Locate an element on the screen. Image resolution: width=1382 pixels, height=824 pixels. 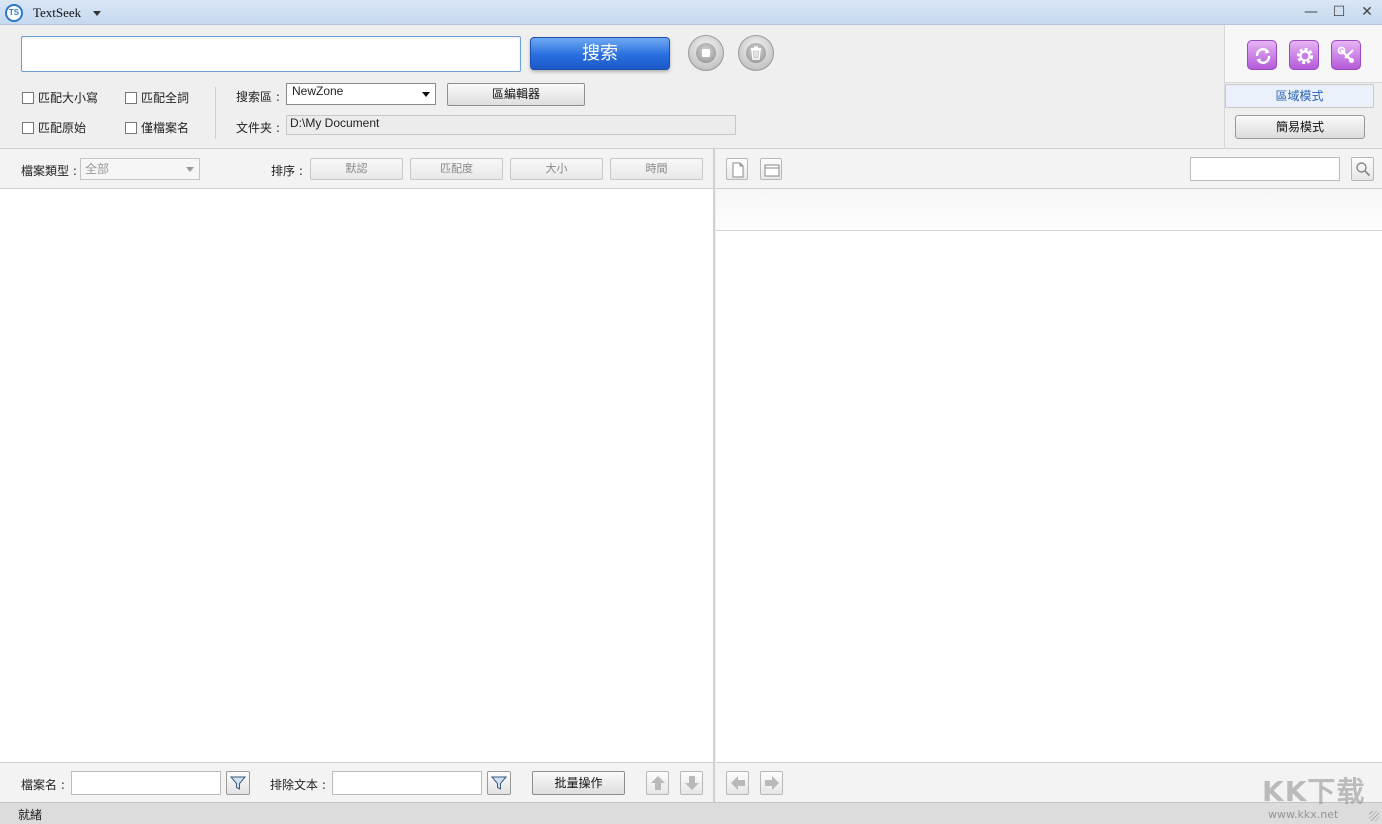
clear-button is located at coordinates (756, 53).